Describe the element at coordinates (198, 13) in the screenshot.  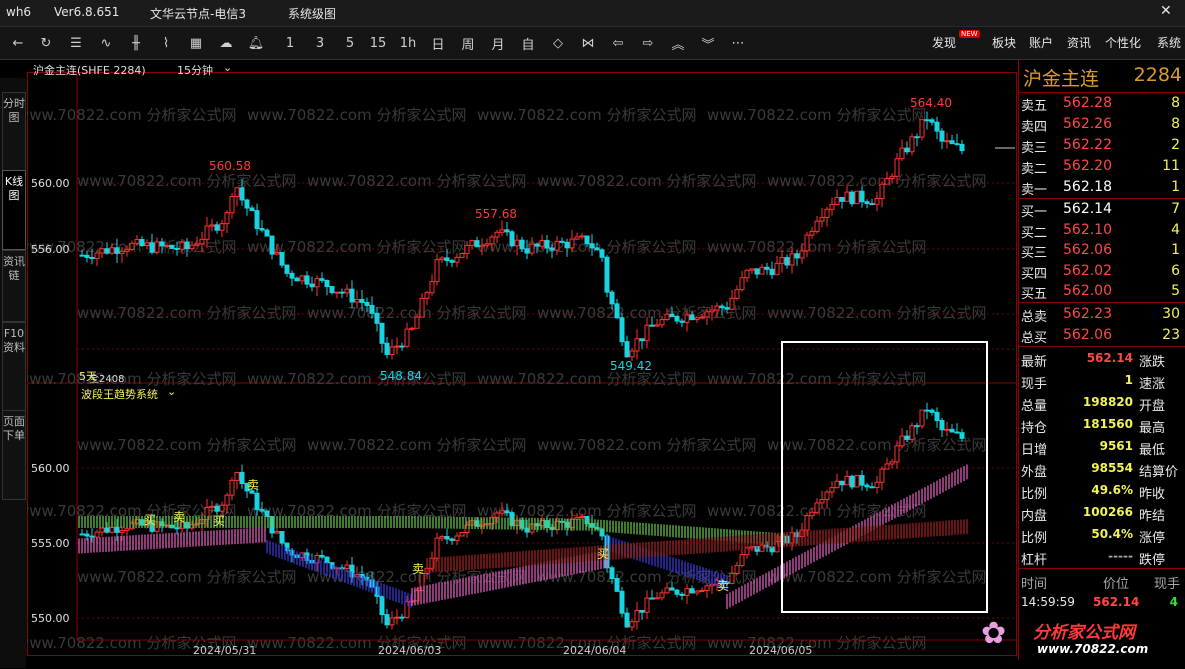
I see `server-menu: 文华云节点-电信3` at that location.